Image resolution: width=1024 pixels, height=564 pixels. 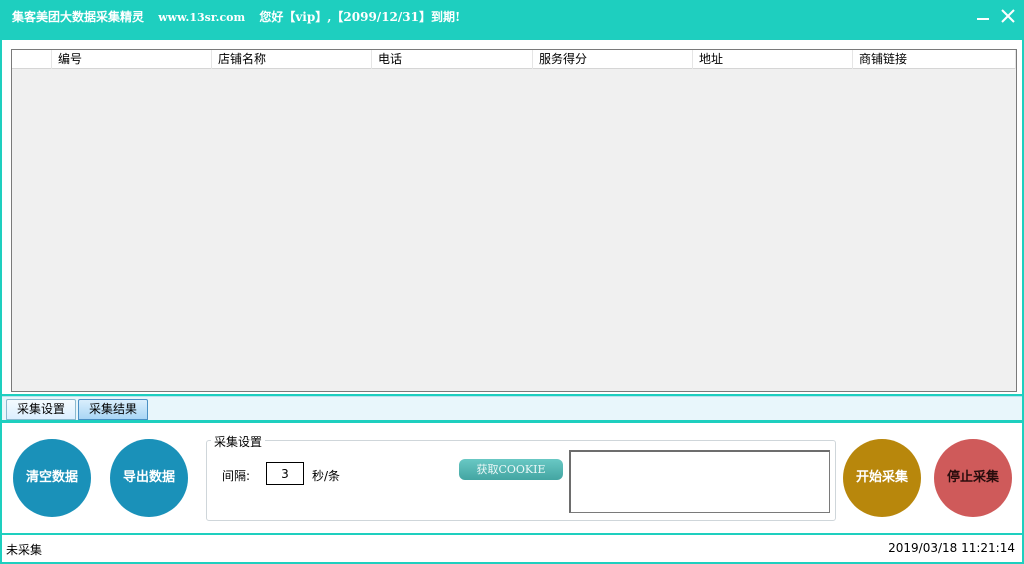 I want to click on tab-collect-results: 采集结果, so click(x=113, y=409).